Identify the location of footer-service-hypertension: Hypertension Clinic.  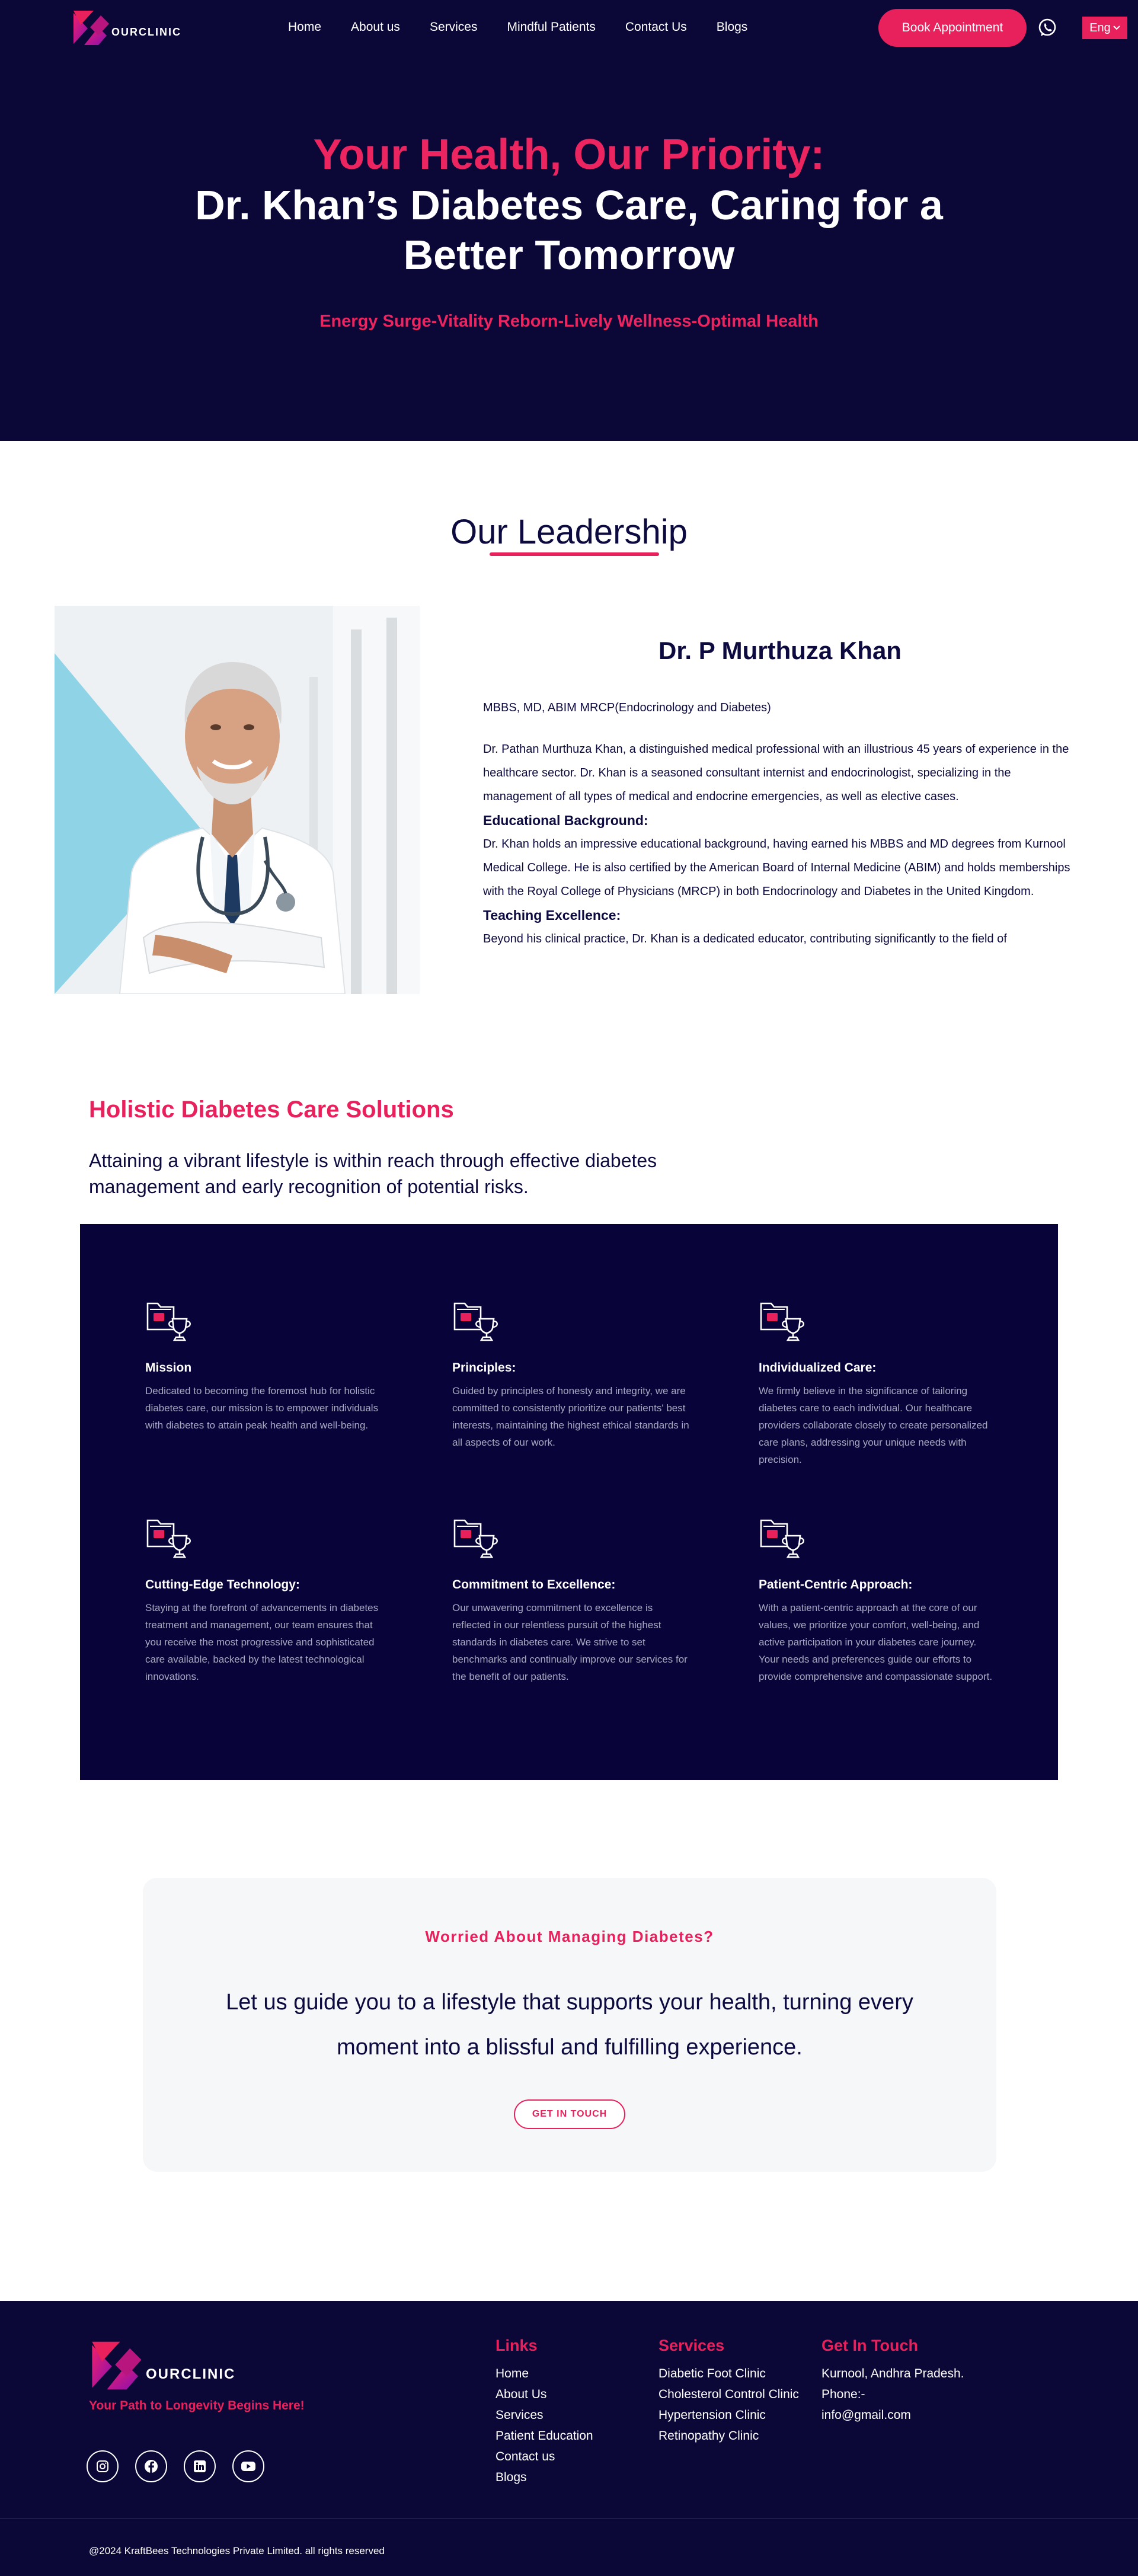
(728, 2415).